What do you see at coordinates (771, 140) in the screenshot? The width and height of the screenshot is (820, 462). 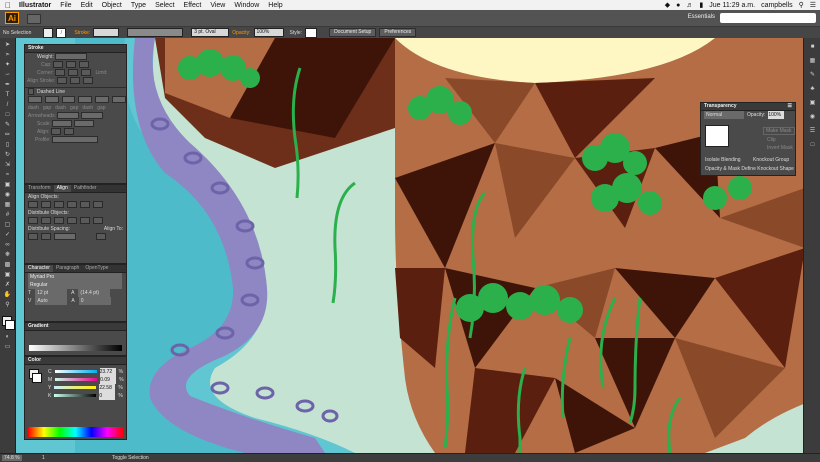 I see `clip-checkbox: Clip` at bounding box center [771, 140].